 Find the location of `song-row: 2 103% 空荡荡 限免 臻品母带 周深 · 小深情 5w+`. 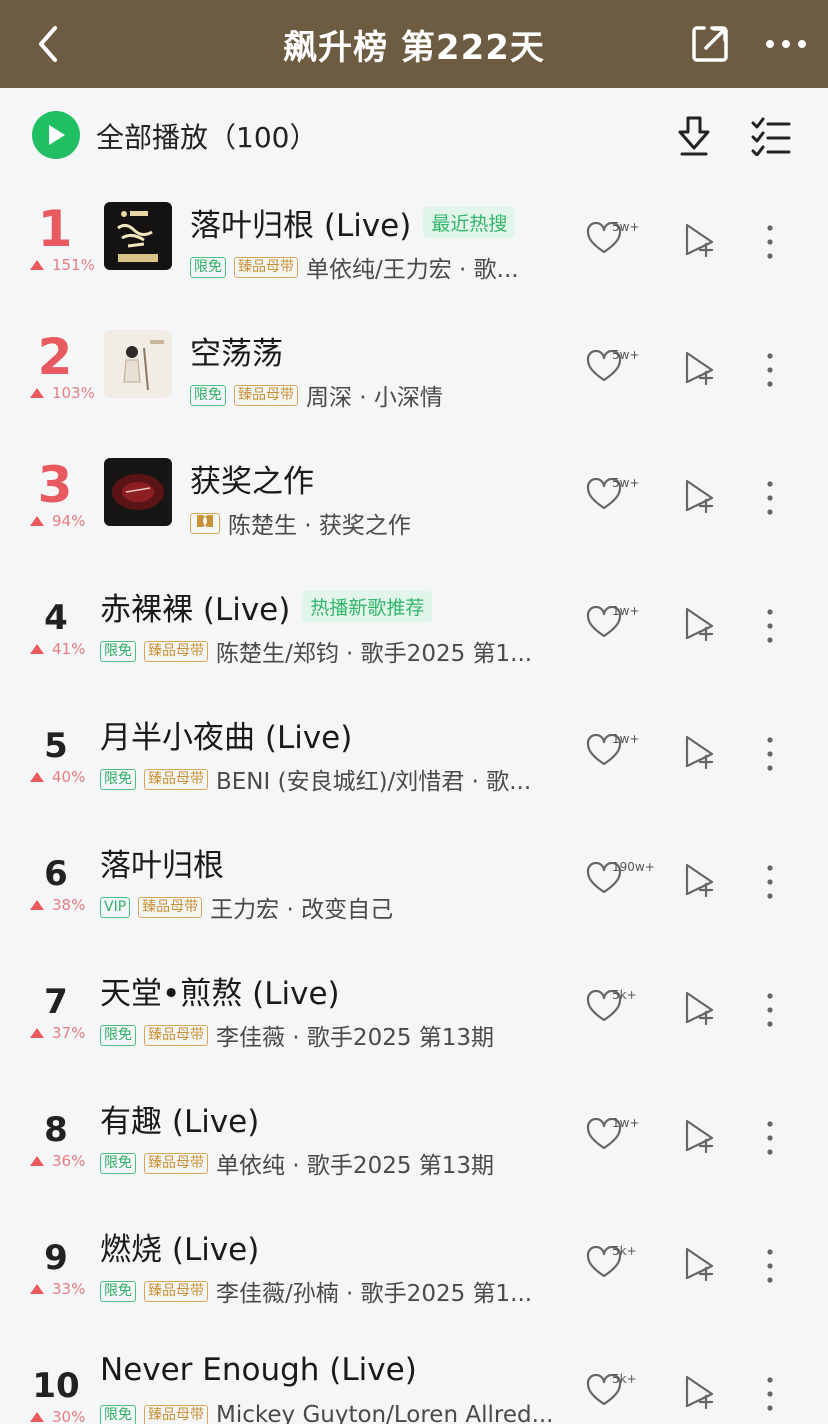

song-row: 2 103% 空荡荡 限免 臻品母带 周深 · 小深情 5w+ is located at coordinates (414, 370).